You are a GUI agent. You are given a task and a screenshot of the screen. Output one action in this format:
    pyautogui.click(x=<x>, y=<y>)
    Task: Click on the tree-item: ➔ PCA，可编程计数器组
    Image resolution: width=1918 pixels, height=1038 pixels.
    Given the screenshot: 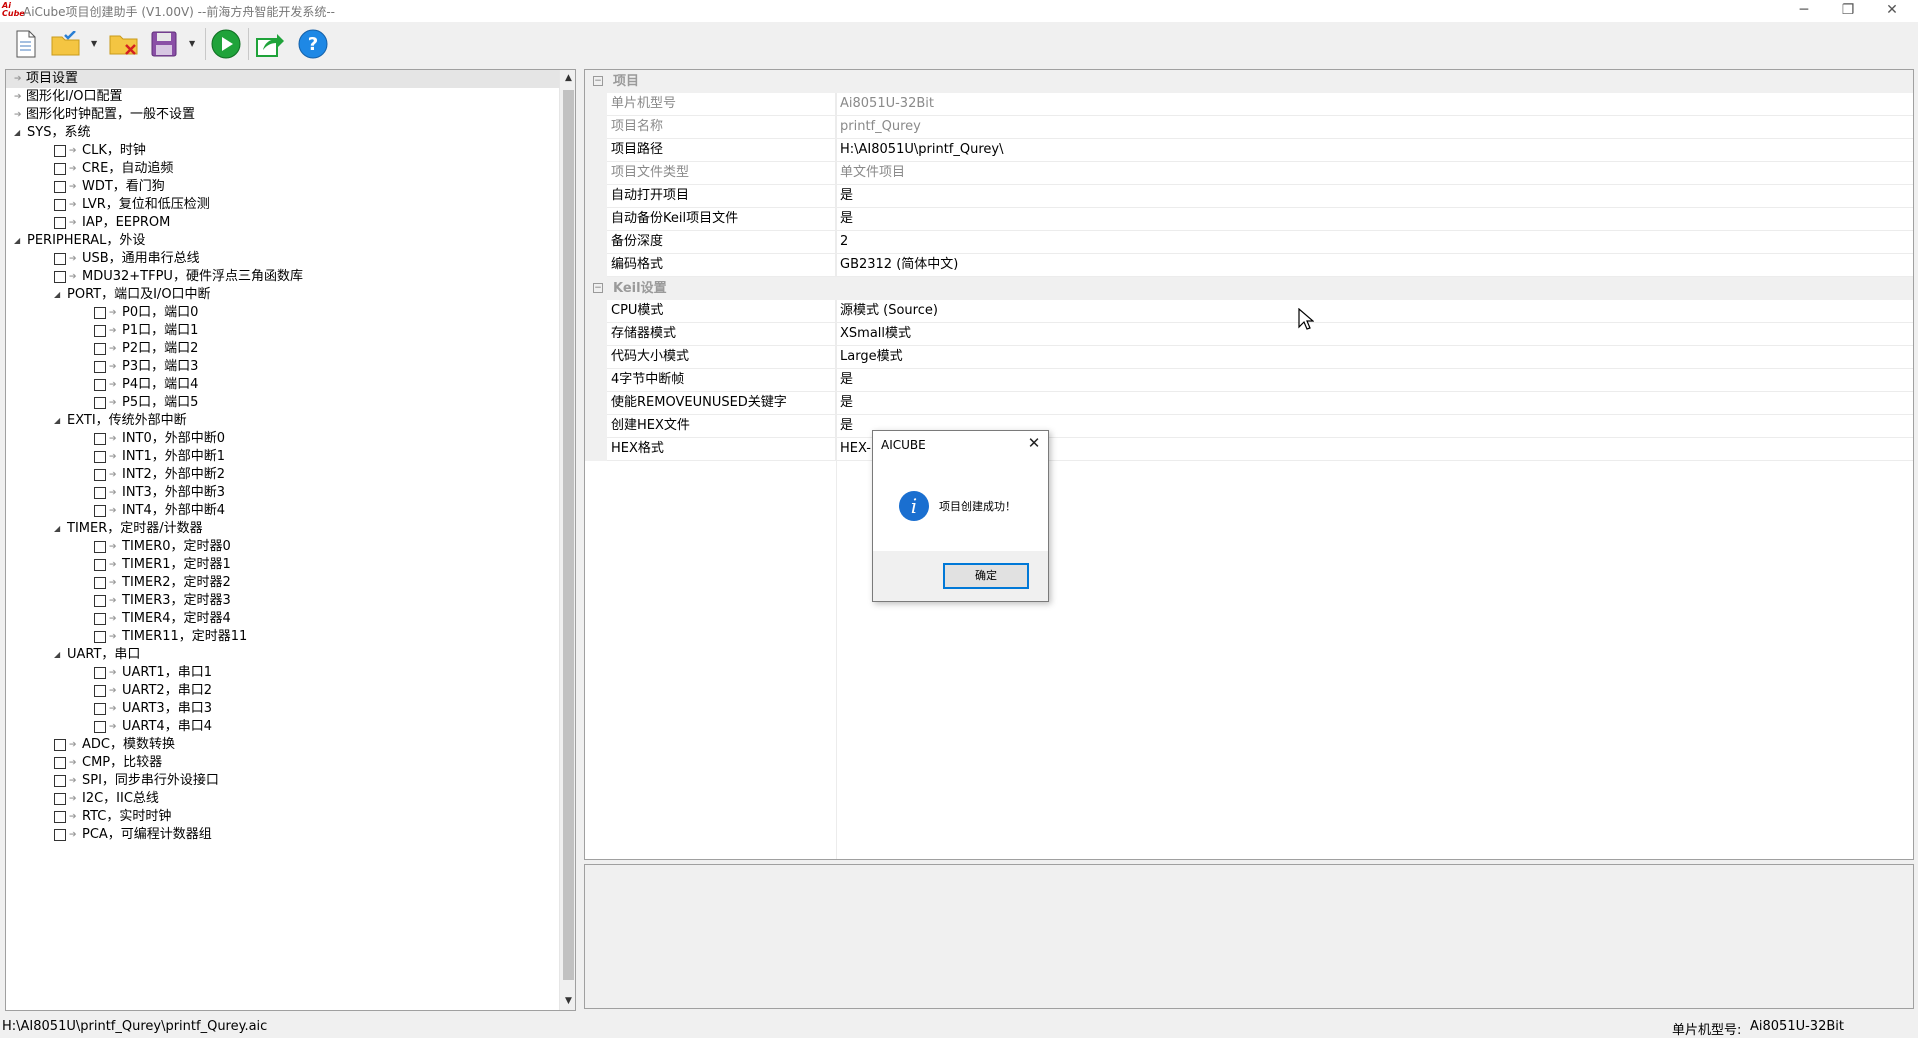 What is the action you would take?
    pyautogui.click(x=282, y=835)
    